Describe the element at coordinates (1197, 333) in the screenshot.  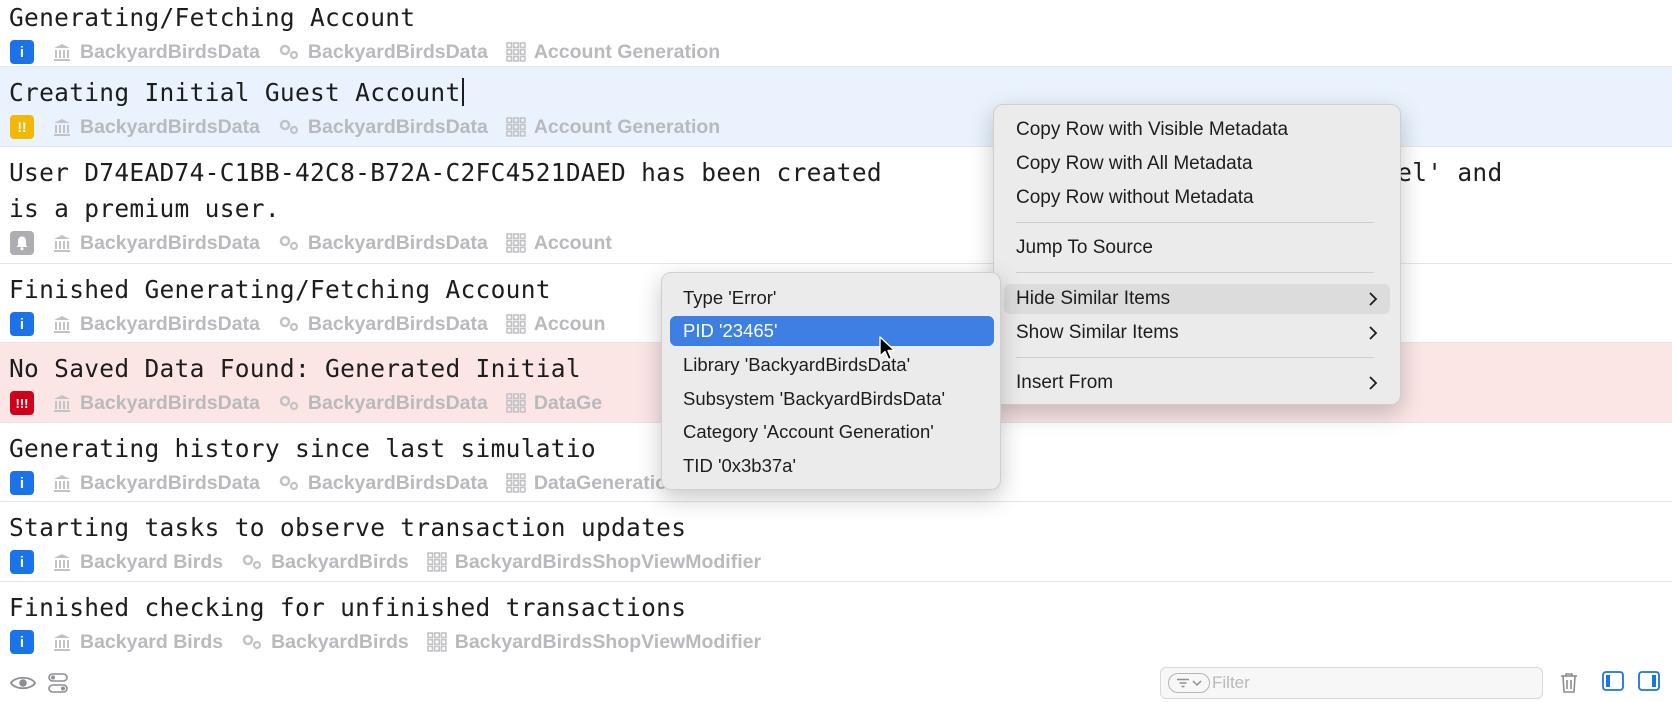
I see `menu-item-show-similar-items: Show Similar Items` at that location.